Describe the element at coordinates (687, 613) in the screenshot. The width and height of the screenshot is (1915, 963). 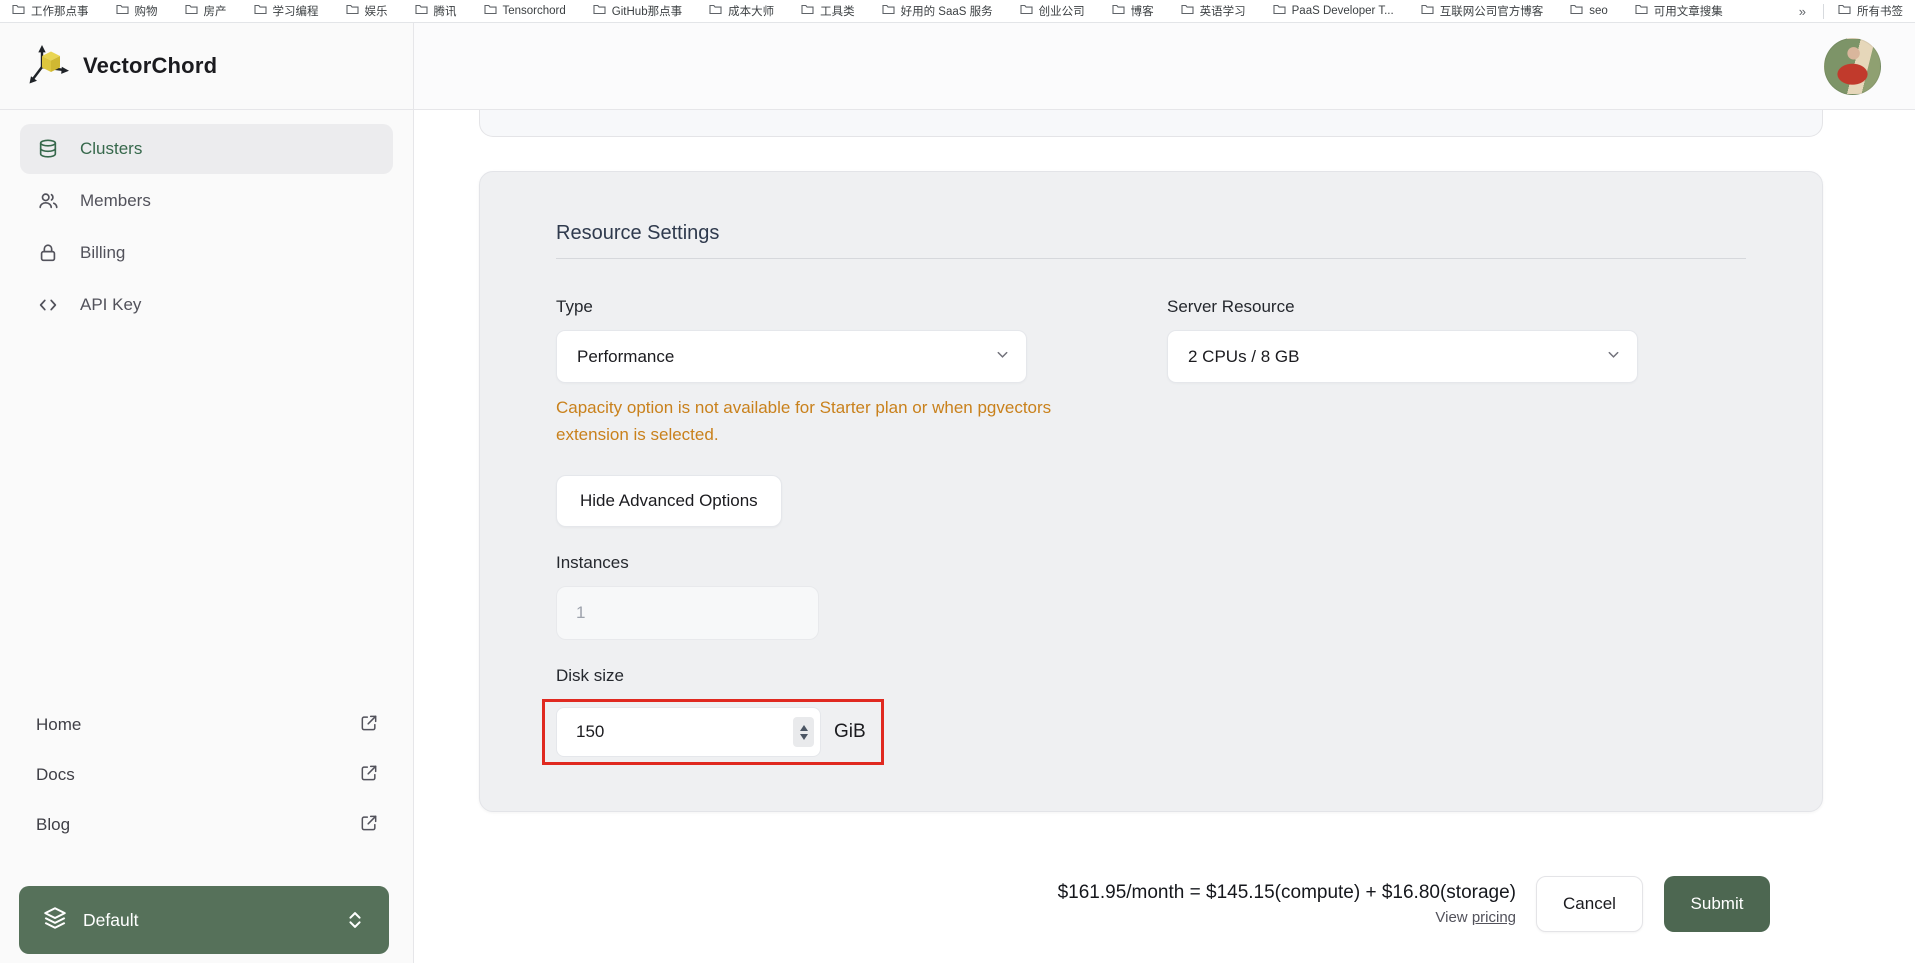
I see `instances-input` at that location.